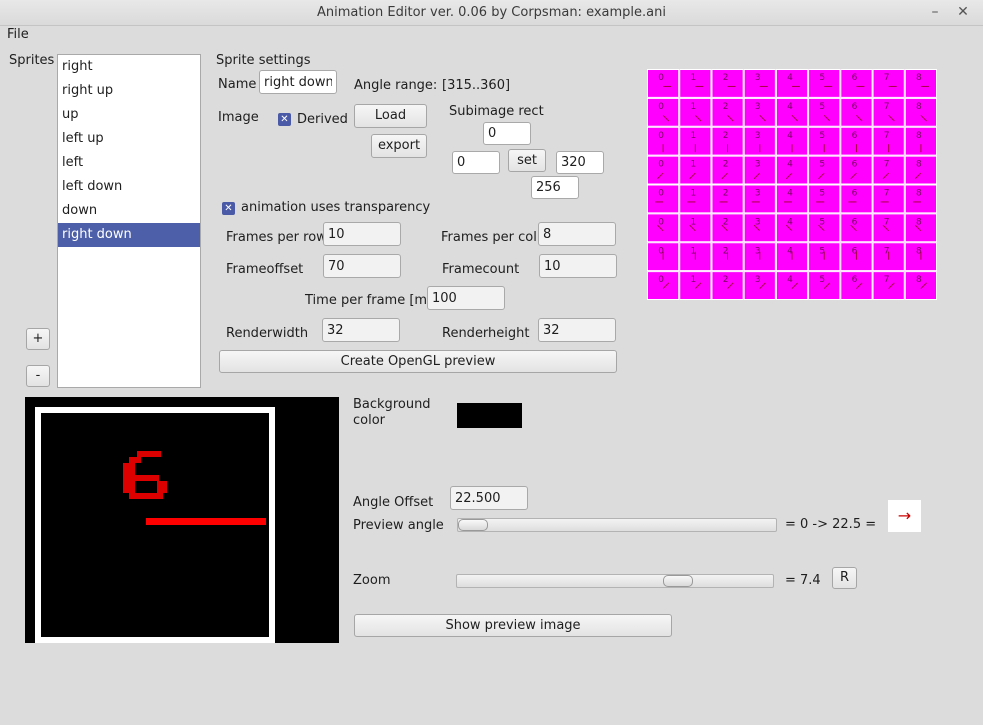 The image size is (983, 725). What do you see at coordinates (578, 266) in the screenshot?
I see `framecount-input` at bounding box center [578, 266].